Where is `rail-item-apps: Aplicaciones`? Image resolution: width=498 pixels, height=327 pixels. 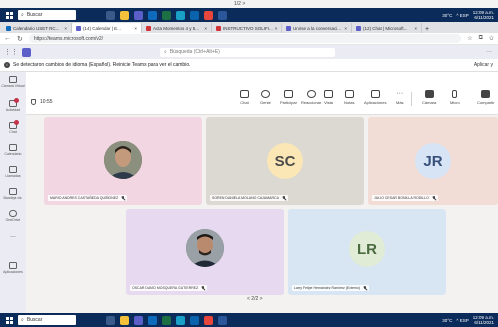 rail-item-apps: Aplicaciones is located at coordinates (13, 268).